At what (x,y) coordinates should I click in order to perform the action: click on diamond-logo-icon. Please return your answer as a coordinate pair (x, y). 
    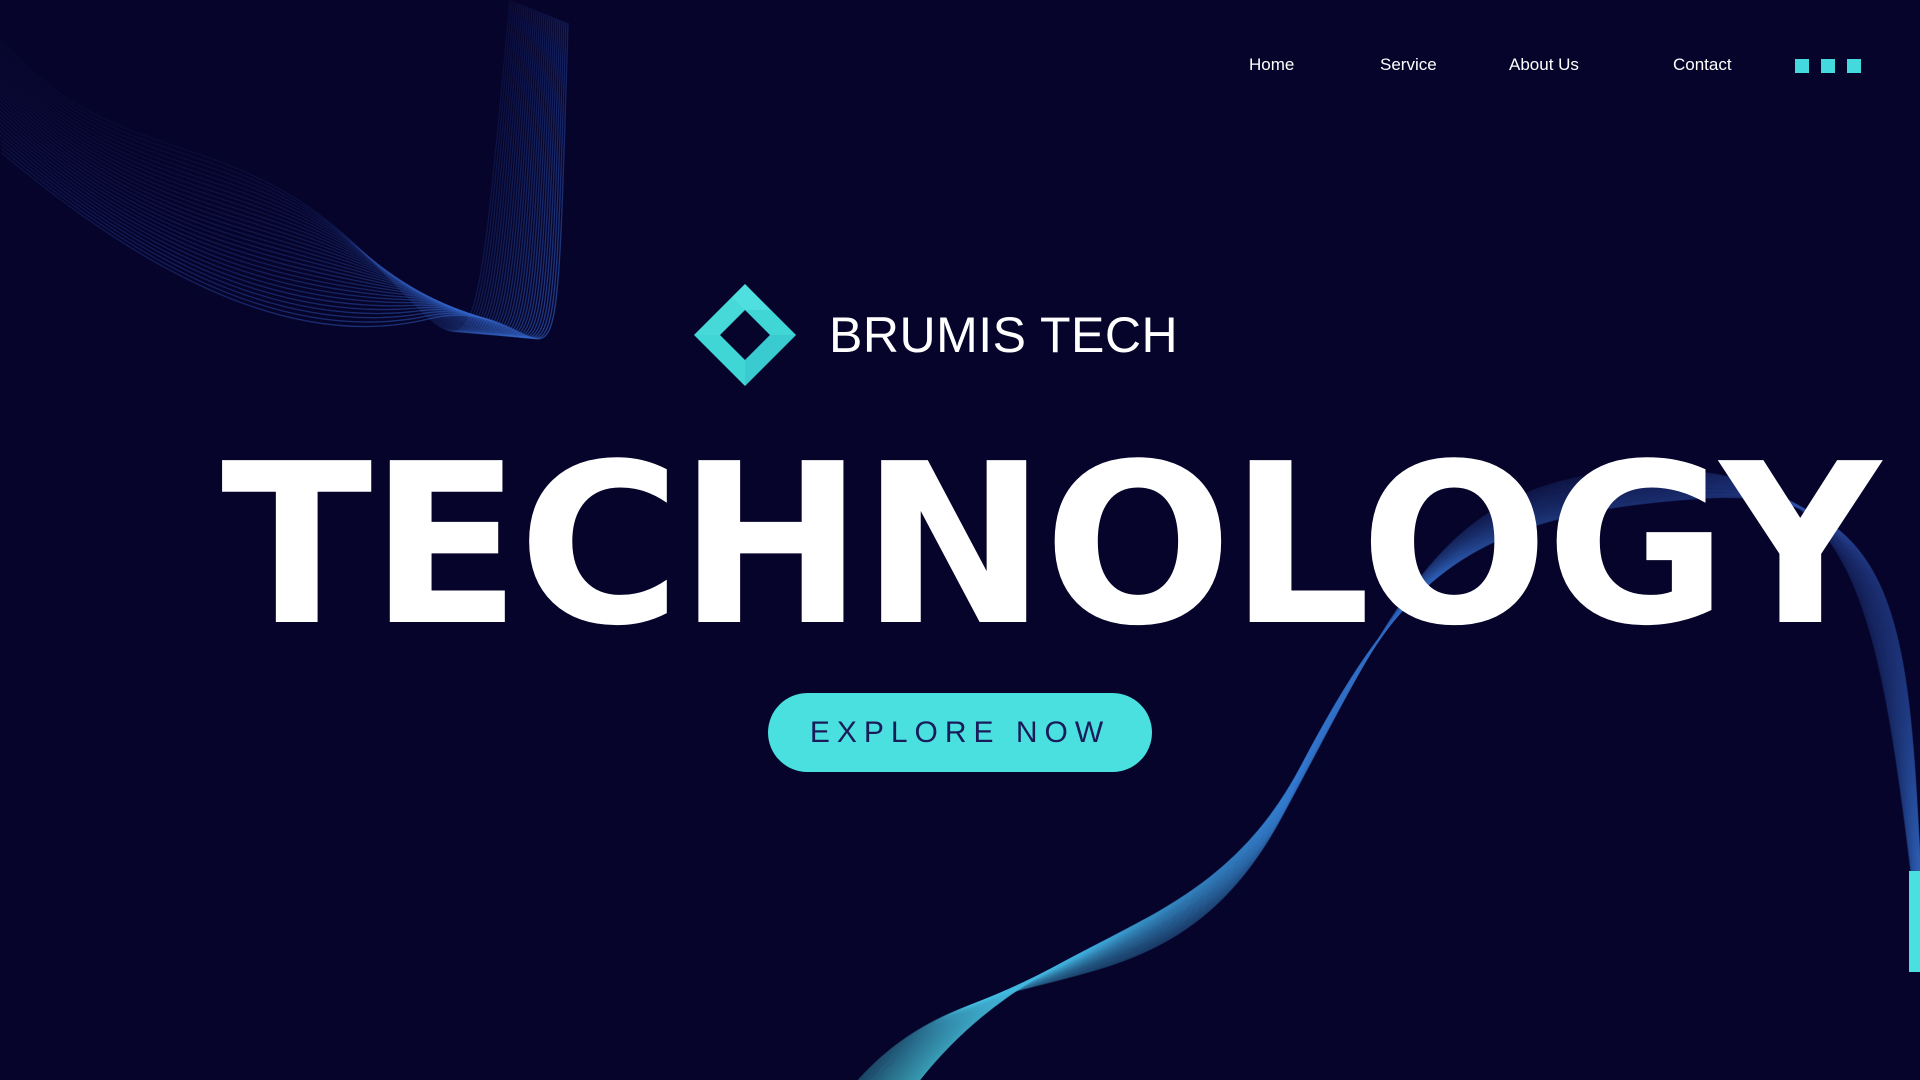
    Looking at the image, I should click on (745, 335).